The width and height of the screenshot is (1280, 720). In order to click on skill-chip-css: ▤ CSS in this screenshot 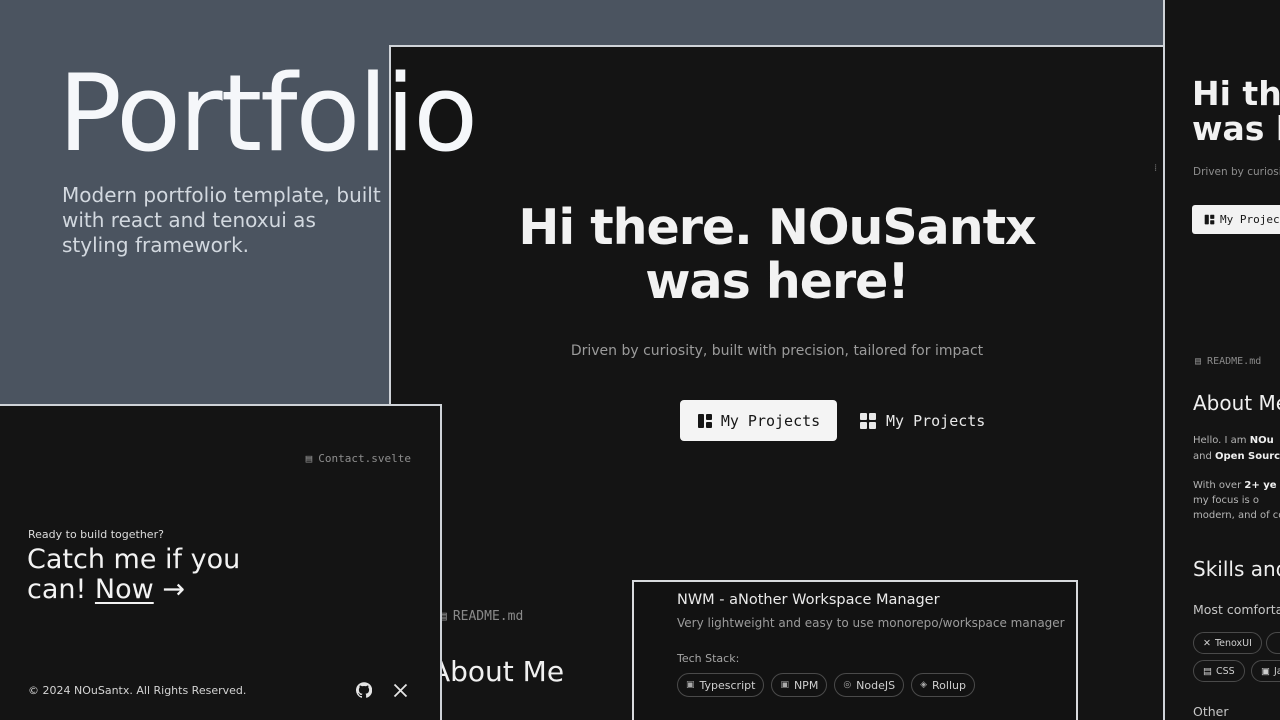, I will do `click(1219, 671)`.